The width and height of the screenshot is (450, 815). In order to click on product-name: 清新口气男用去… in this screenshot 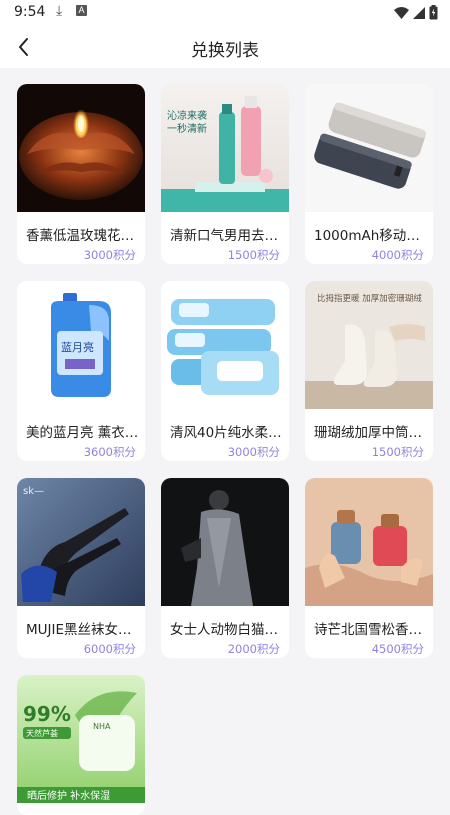, I will do `click(224, 236)`.